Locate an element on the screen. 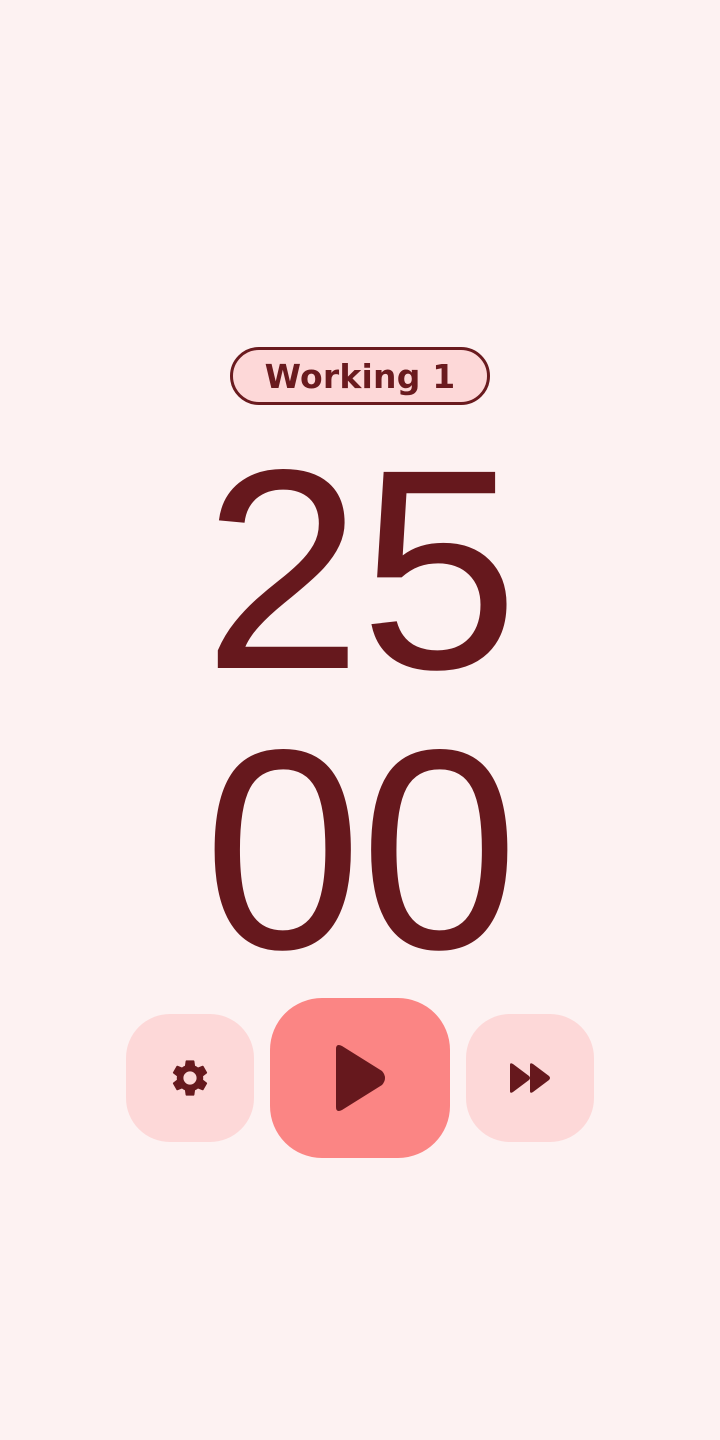  skip-button is located at coordinates (530, 1078).